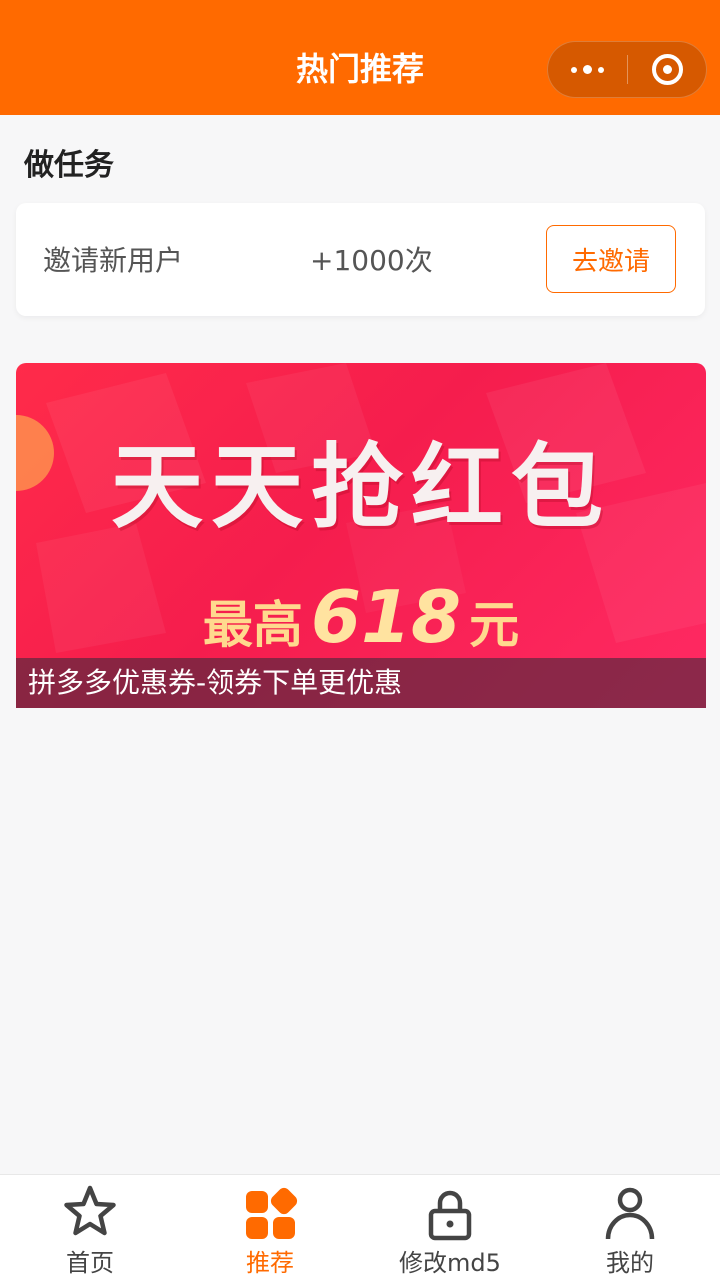 The height and width of the screenshot is (1280, 720). Describe the element at coordinates (69, 165) in the screenshot. I see `section-title: 做任务` at that location.